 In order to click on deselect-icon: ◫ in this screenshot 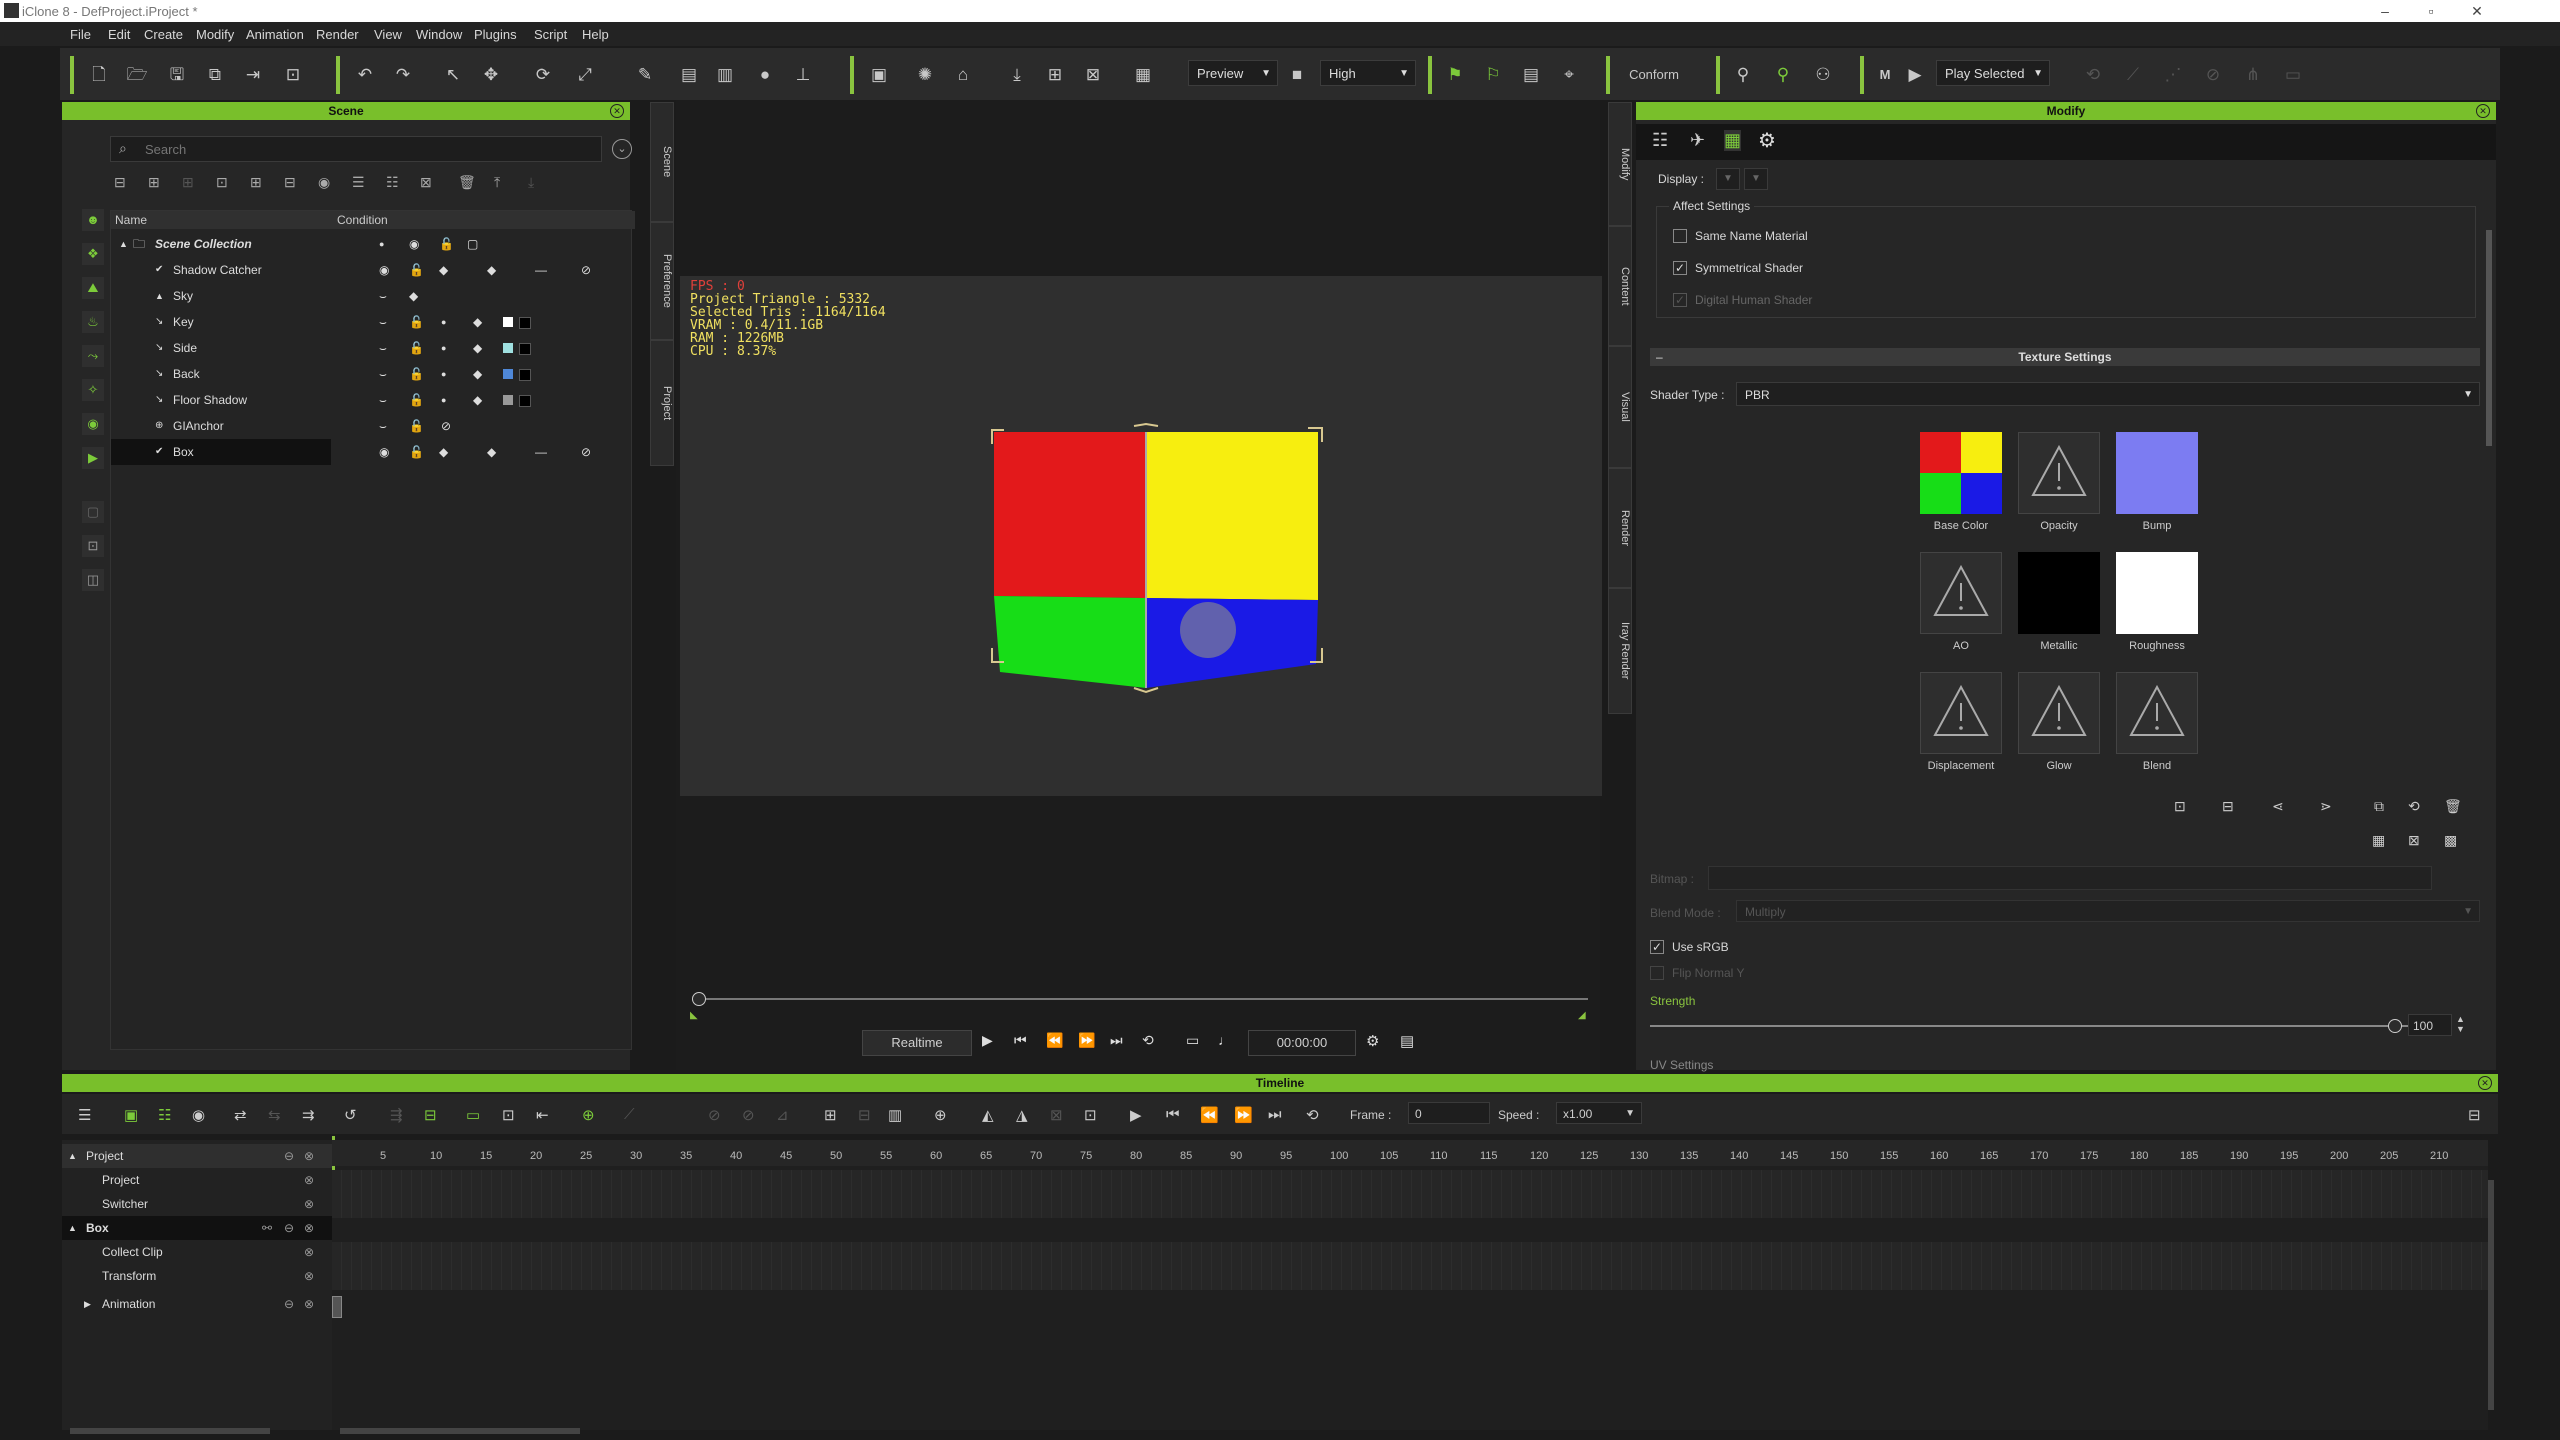, I will do `click(93, 580)`.